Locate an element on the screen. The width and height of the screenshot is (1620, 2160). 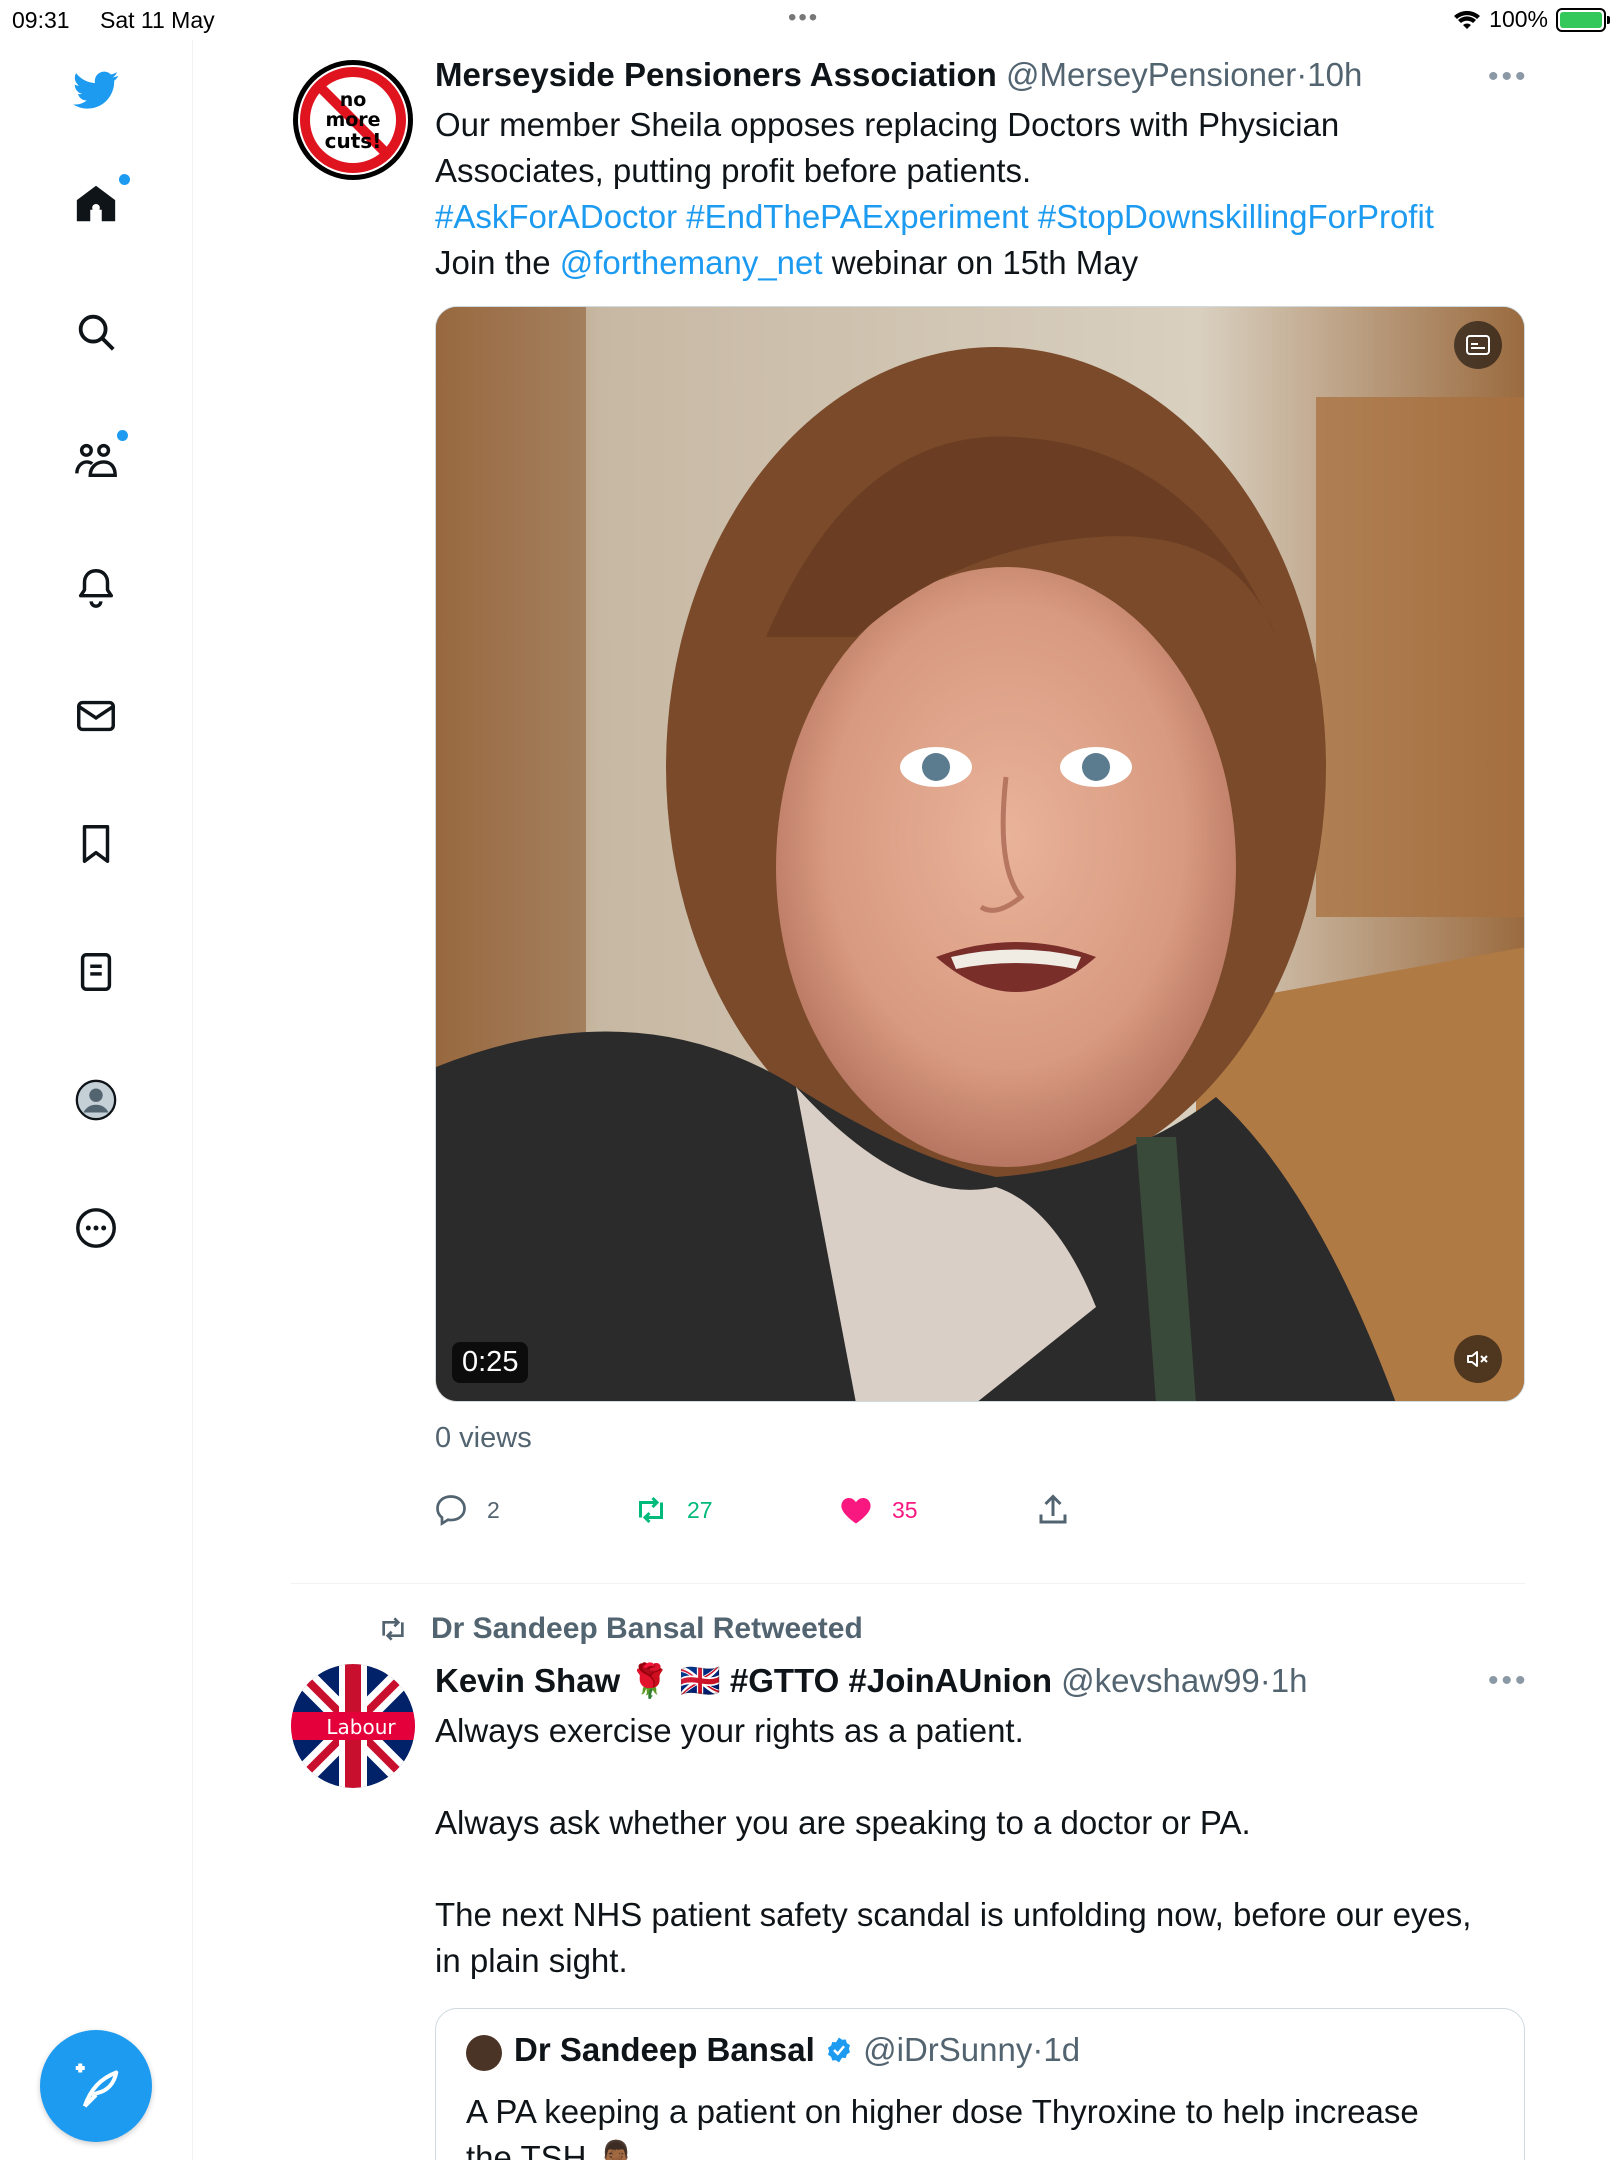
compose-tweet-button is located at coordinates (96, 2086).